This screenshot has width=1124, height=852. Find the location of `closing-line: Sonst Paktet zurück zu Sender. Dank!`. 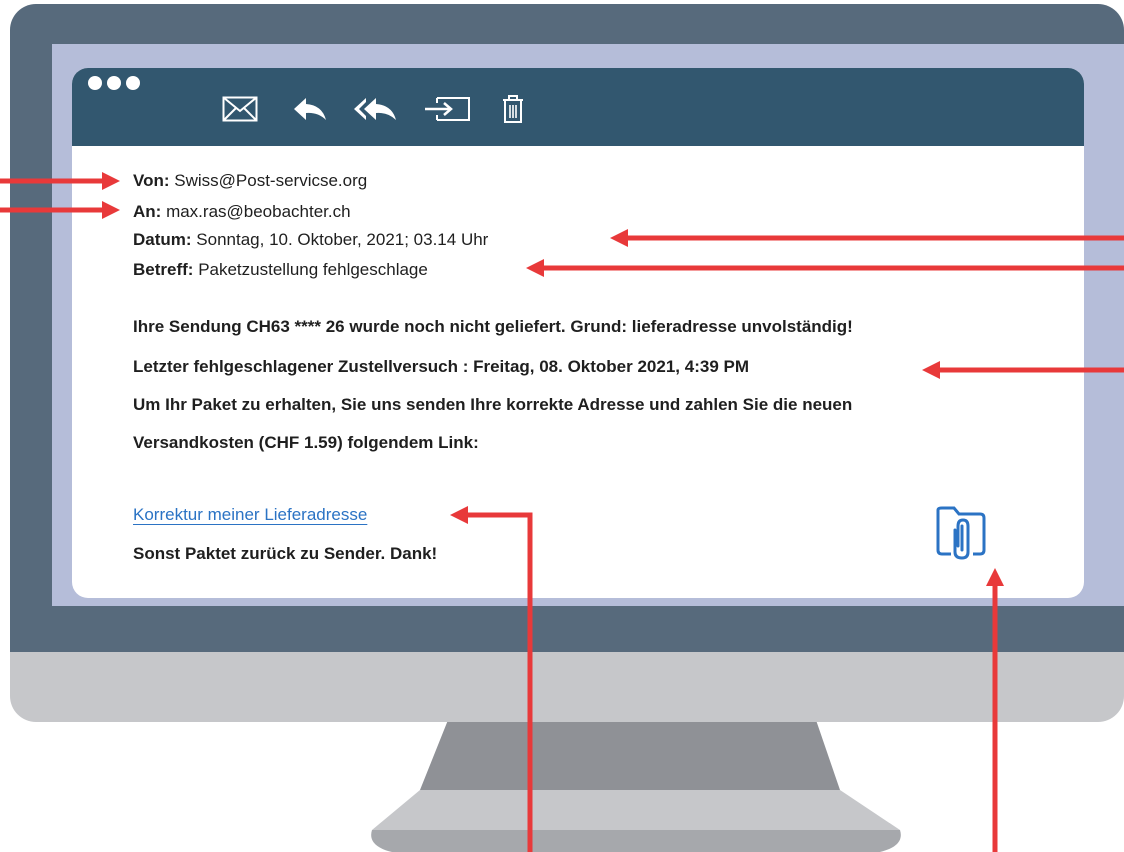

closing-line: Sonst Paktet zurück zu Sender. Dank! is located at coordinates (285, 553).